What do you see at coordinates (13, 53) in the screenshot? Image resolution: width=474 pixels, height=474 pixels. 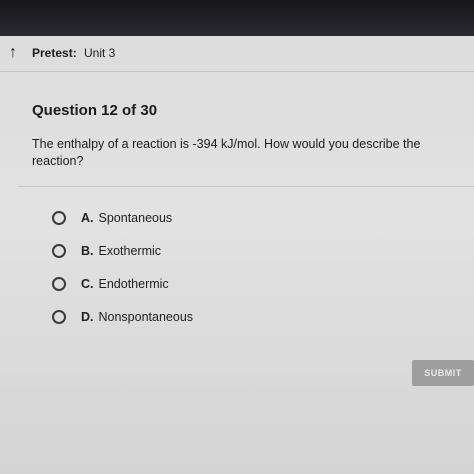 I see `back-arrow-icon: ↑` at bounding box center [13, 53].